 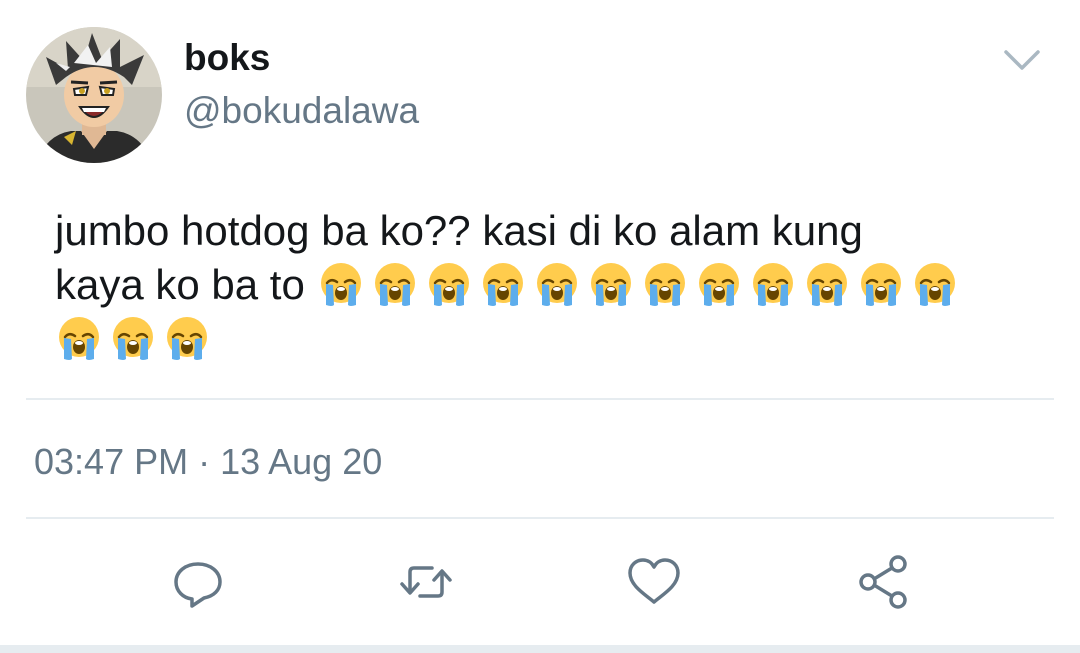 I want to click on bottom-separator, so click(x=540, y=649).